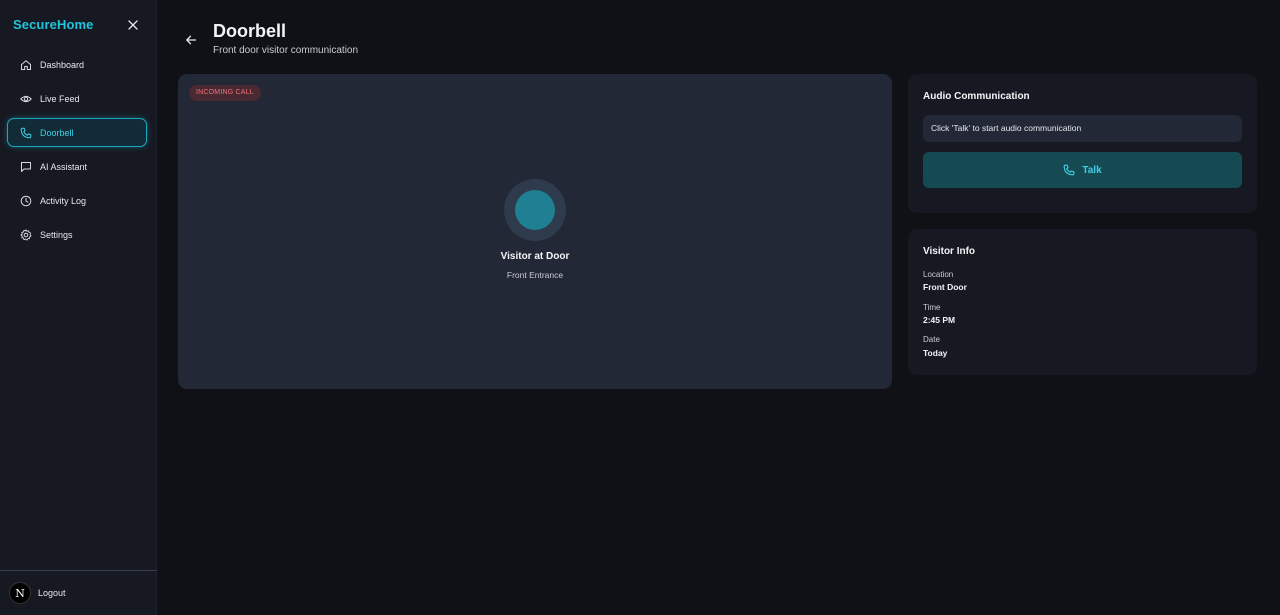 This screenshot has width=1280, height=615. What do you see at coordinates (60, 98) in the screenshot?
I see `sidebar-item-label: Live Feed` at bounding box center [60, 98].